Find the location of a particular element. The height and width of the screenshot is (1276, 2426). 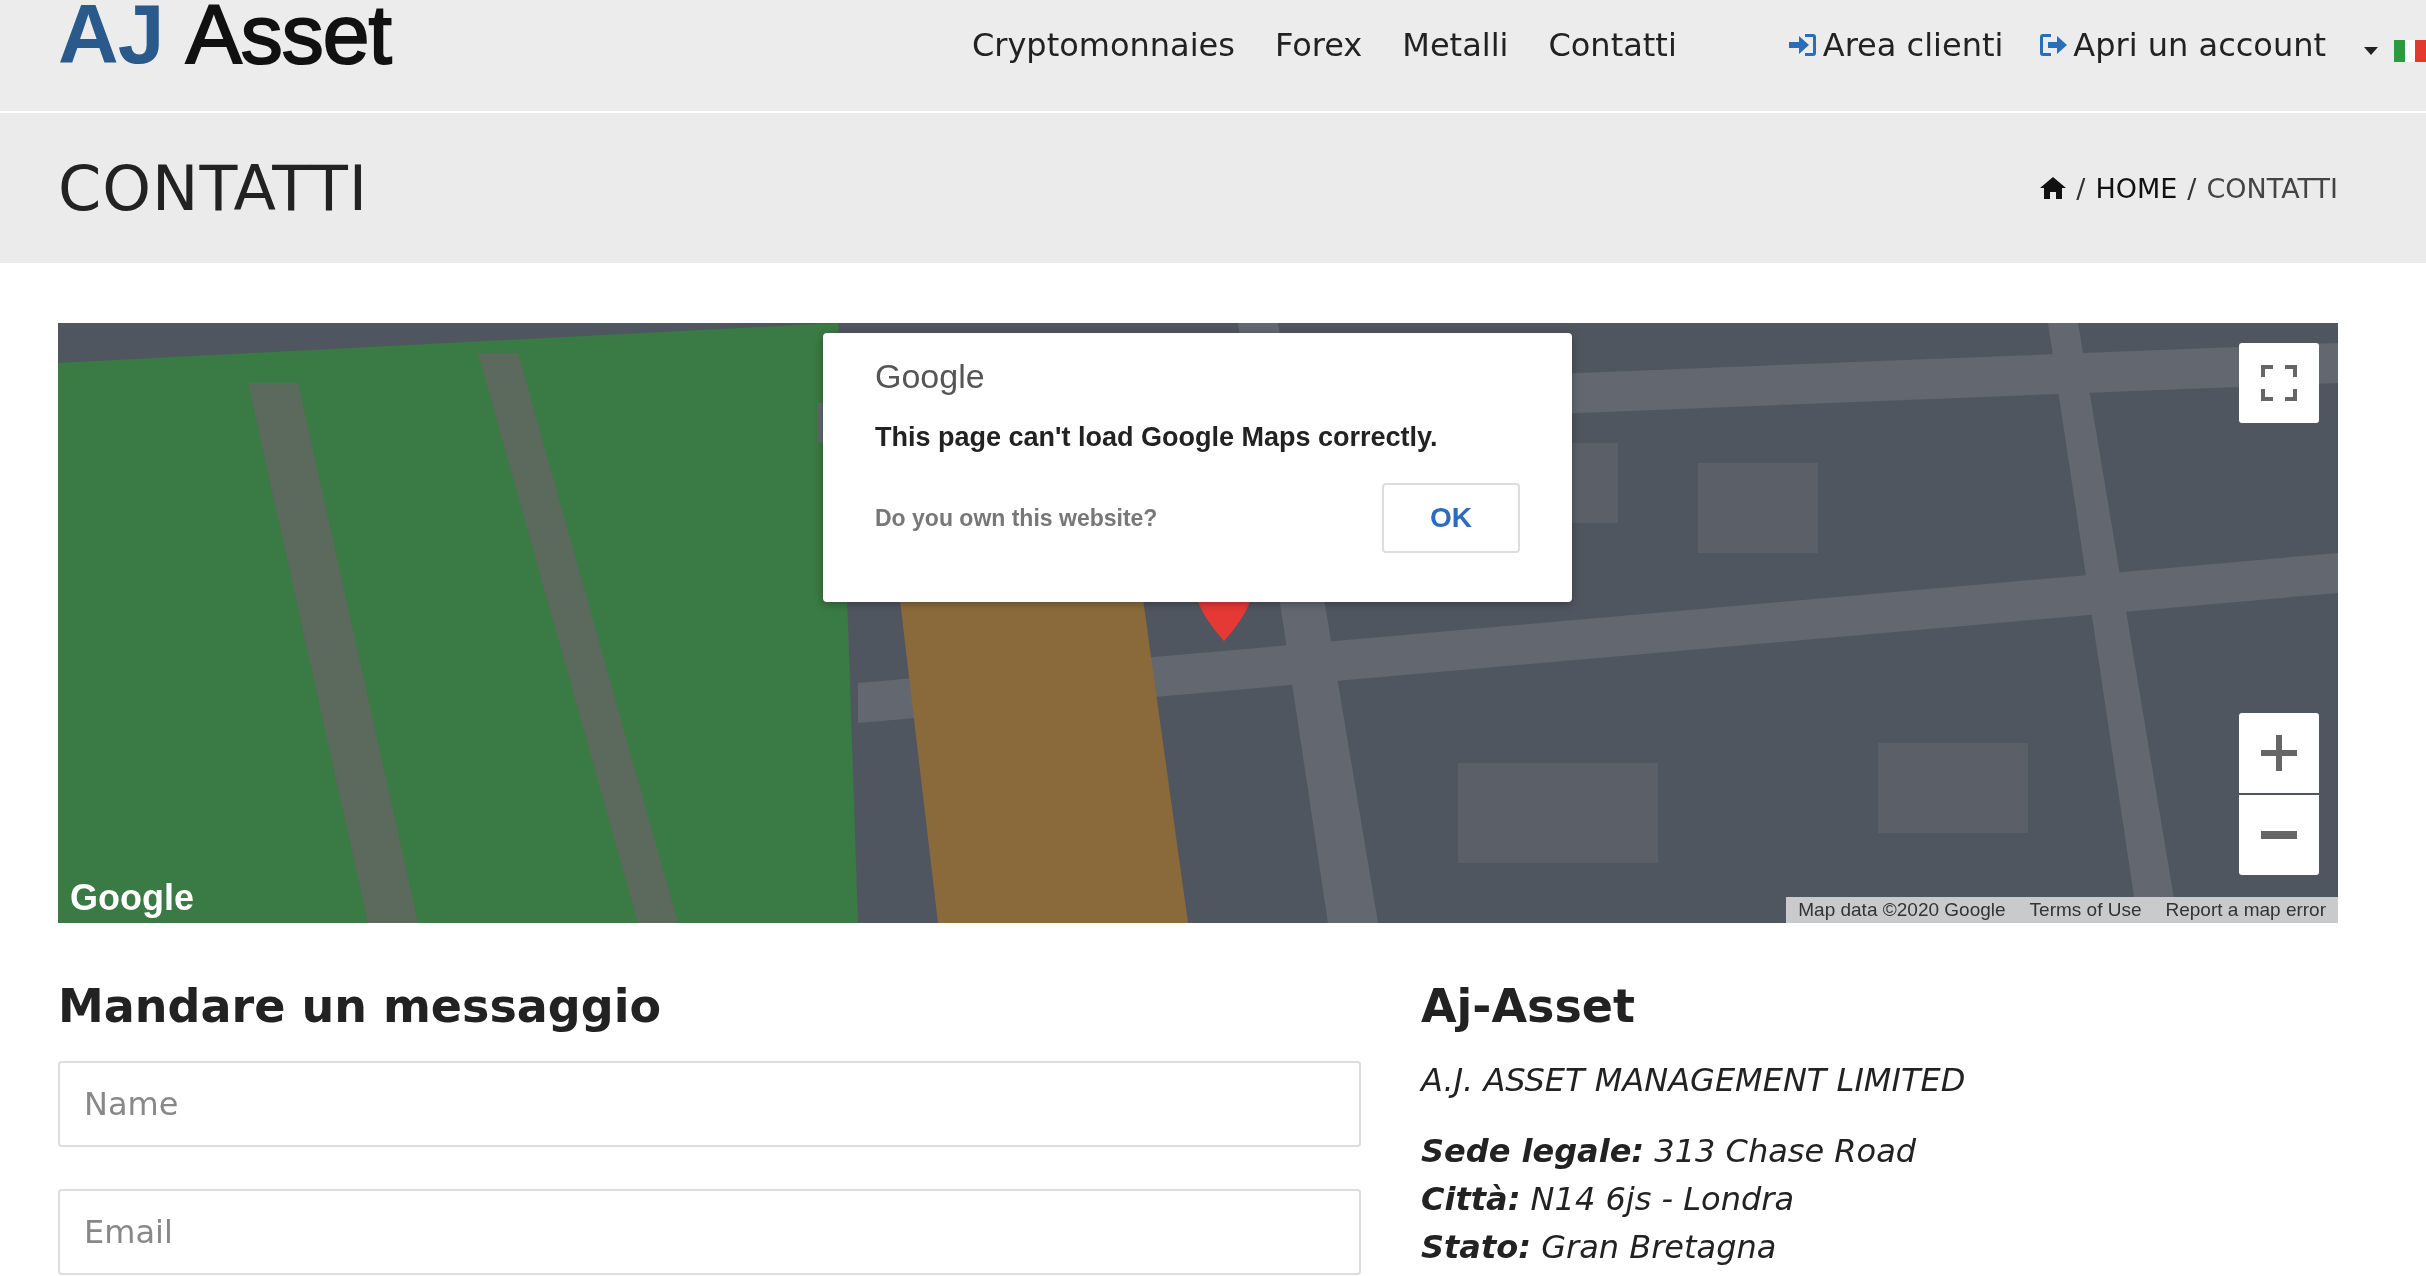

flag-icon is located at coordinates (2410, 51).